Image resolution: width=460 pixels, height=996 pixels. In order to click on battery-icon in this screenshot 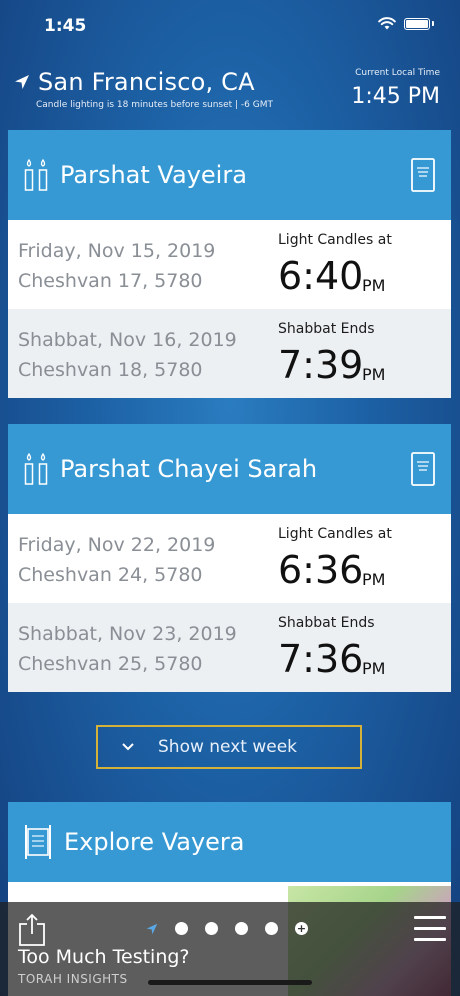, I will do `click(417, 23)`.